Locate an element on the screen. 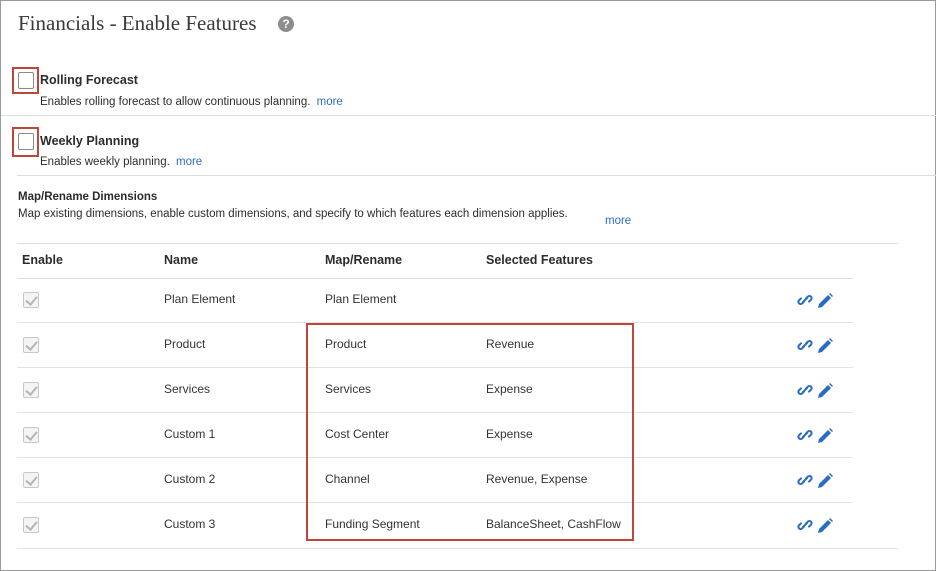 This screenshot has width=936, height=571. dimension-name: Services is located at coordinates (187, 389).